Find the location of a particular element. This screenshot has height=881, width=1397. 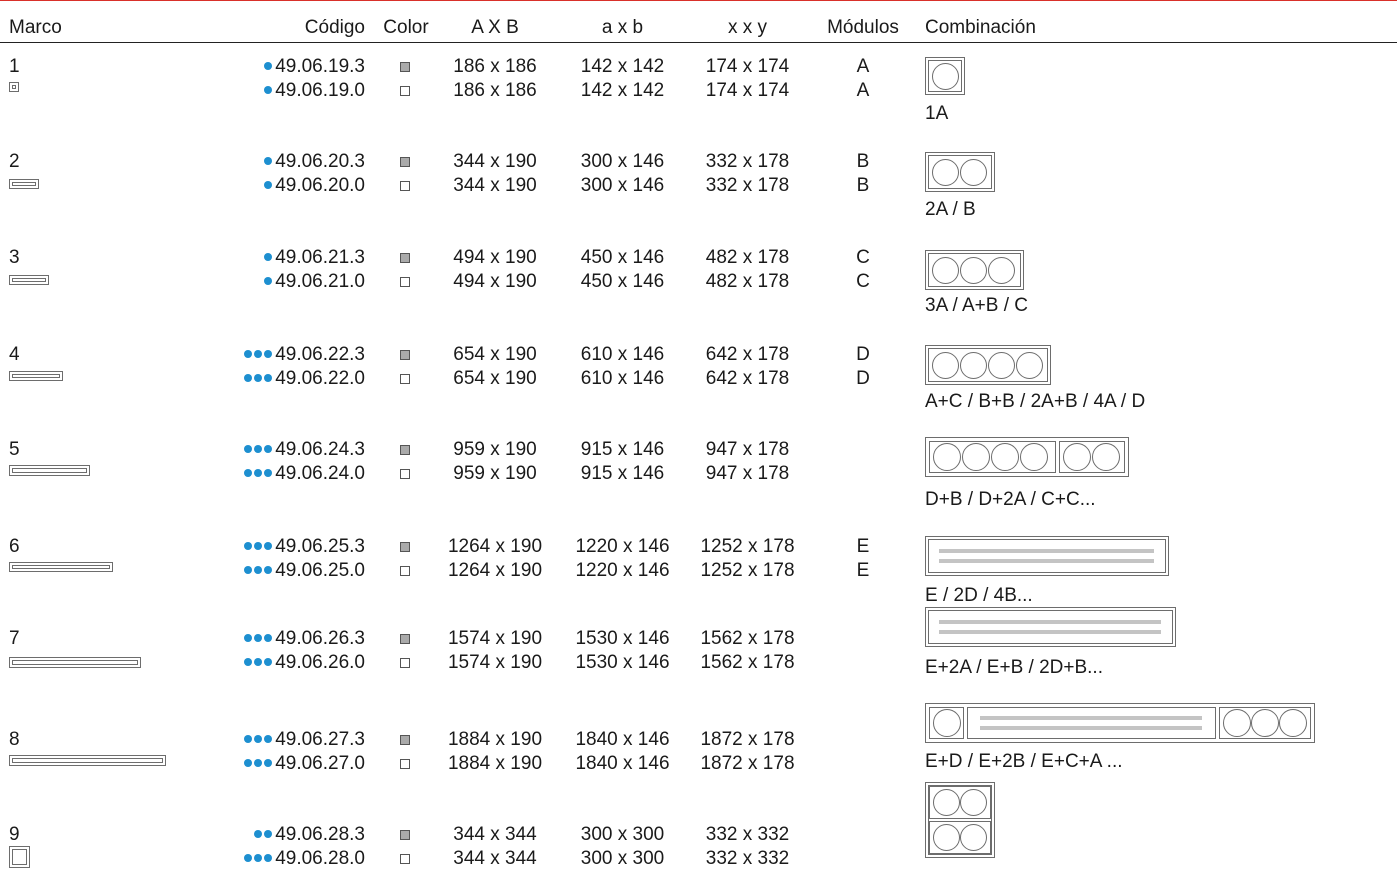

inner-dimensions: 142 x 142 is located at coordinates (622, 90).